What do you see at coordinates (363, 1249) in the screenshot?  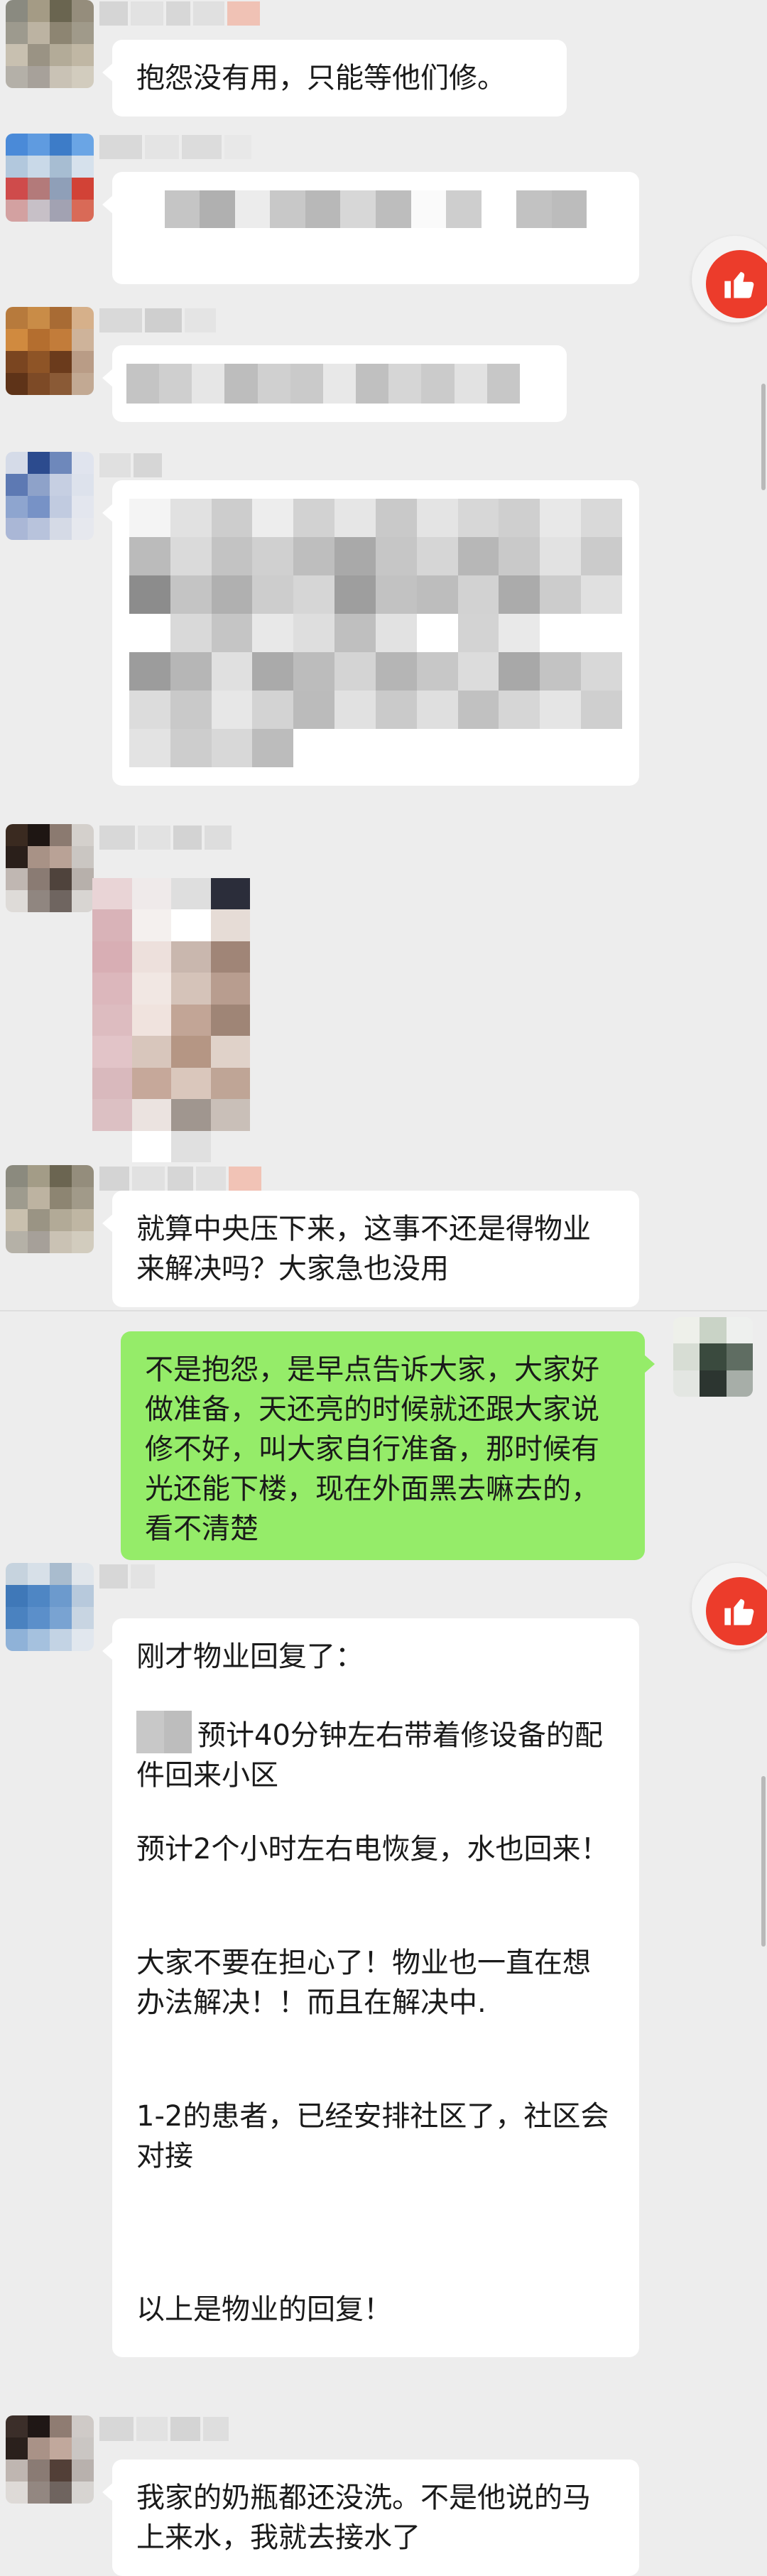 I see `message-text: 就算中央压下来，这事不还是得物业来解决吗？大家急也没用` at bounding box center [363, 1249].